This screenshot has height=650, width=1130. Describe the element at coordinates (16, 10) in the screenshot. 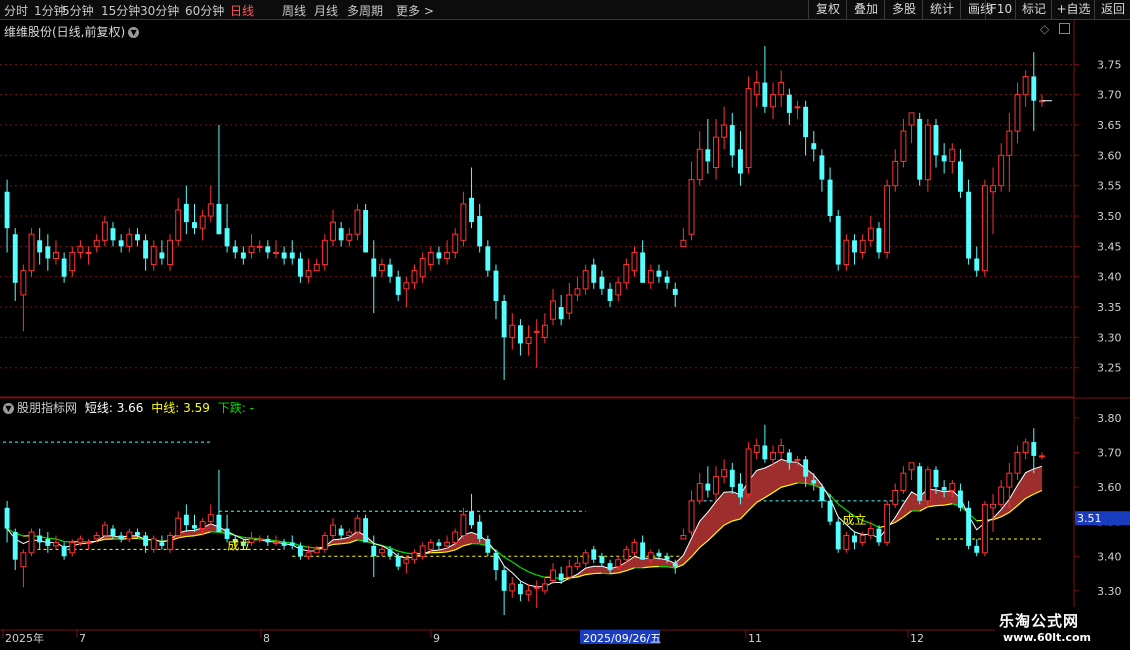

I see `period-tab: 分时` at that location.